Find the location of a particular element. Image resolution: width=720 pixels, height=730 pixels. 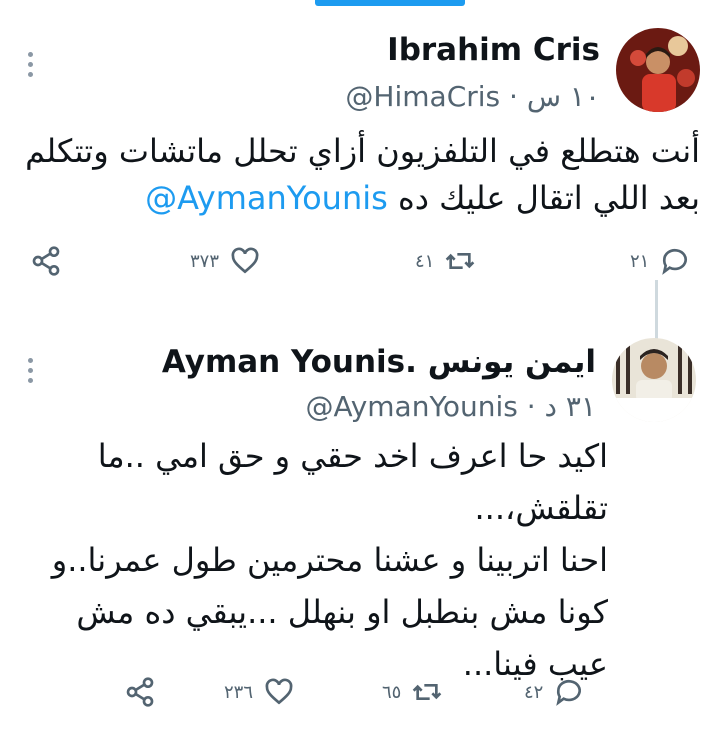

tweet-actions: ٣٧٣ ٤١ ٢١ is located at coordinates (360, 265).